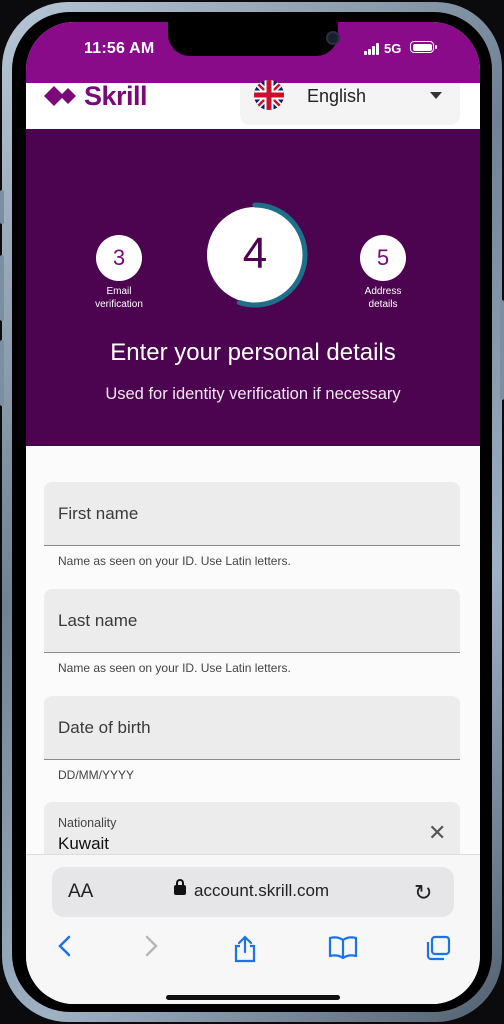 This screenshot has width=504, height=1024. I want to click on step-5-caption-line2: details, so click(383, 304).